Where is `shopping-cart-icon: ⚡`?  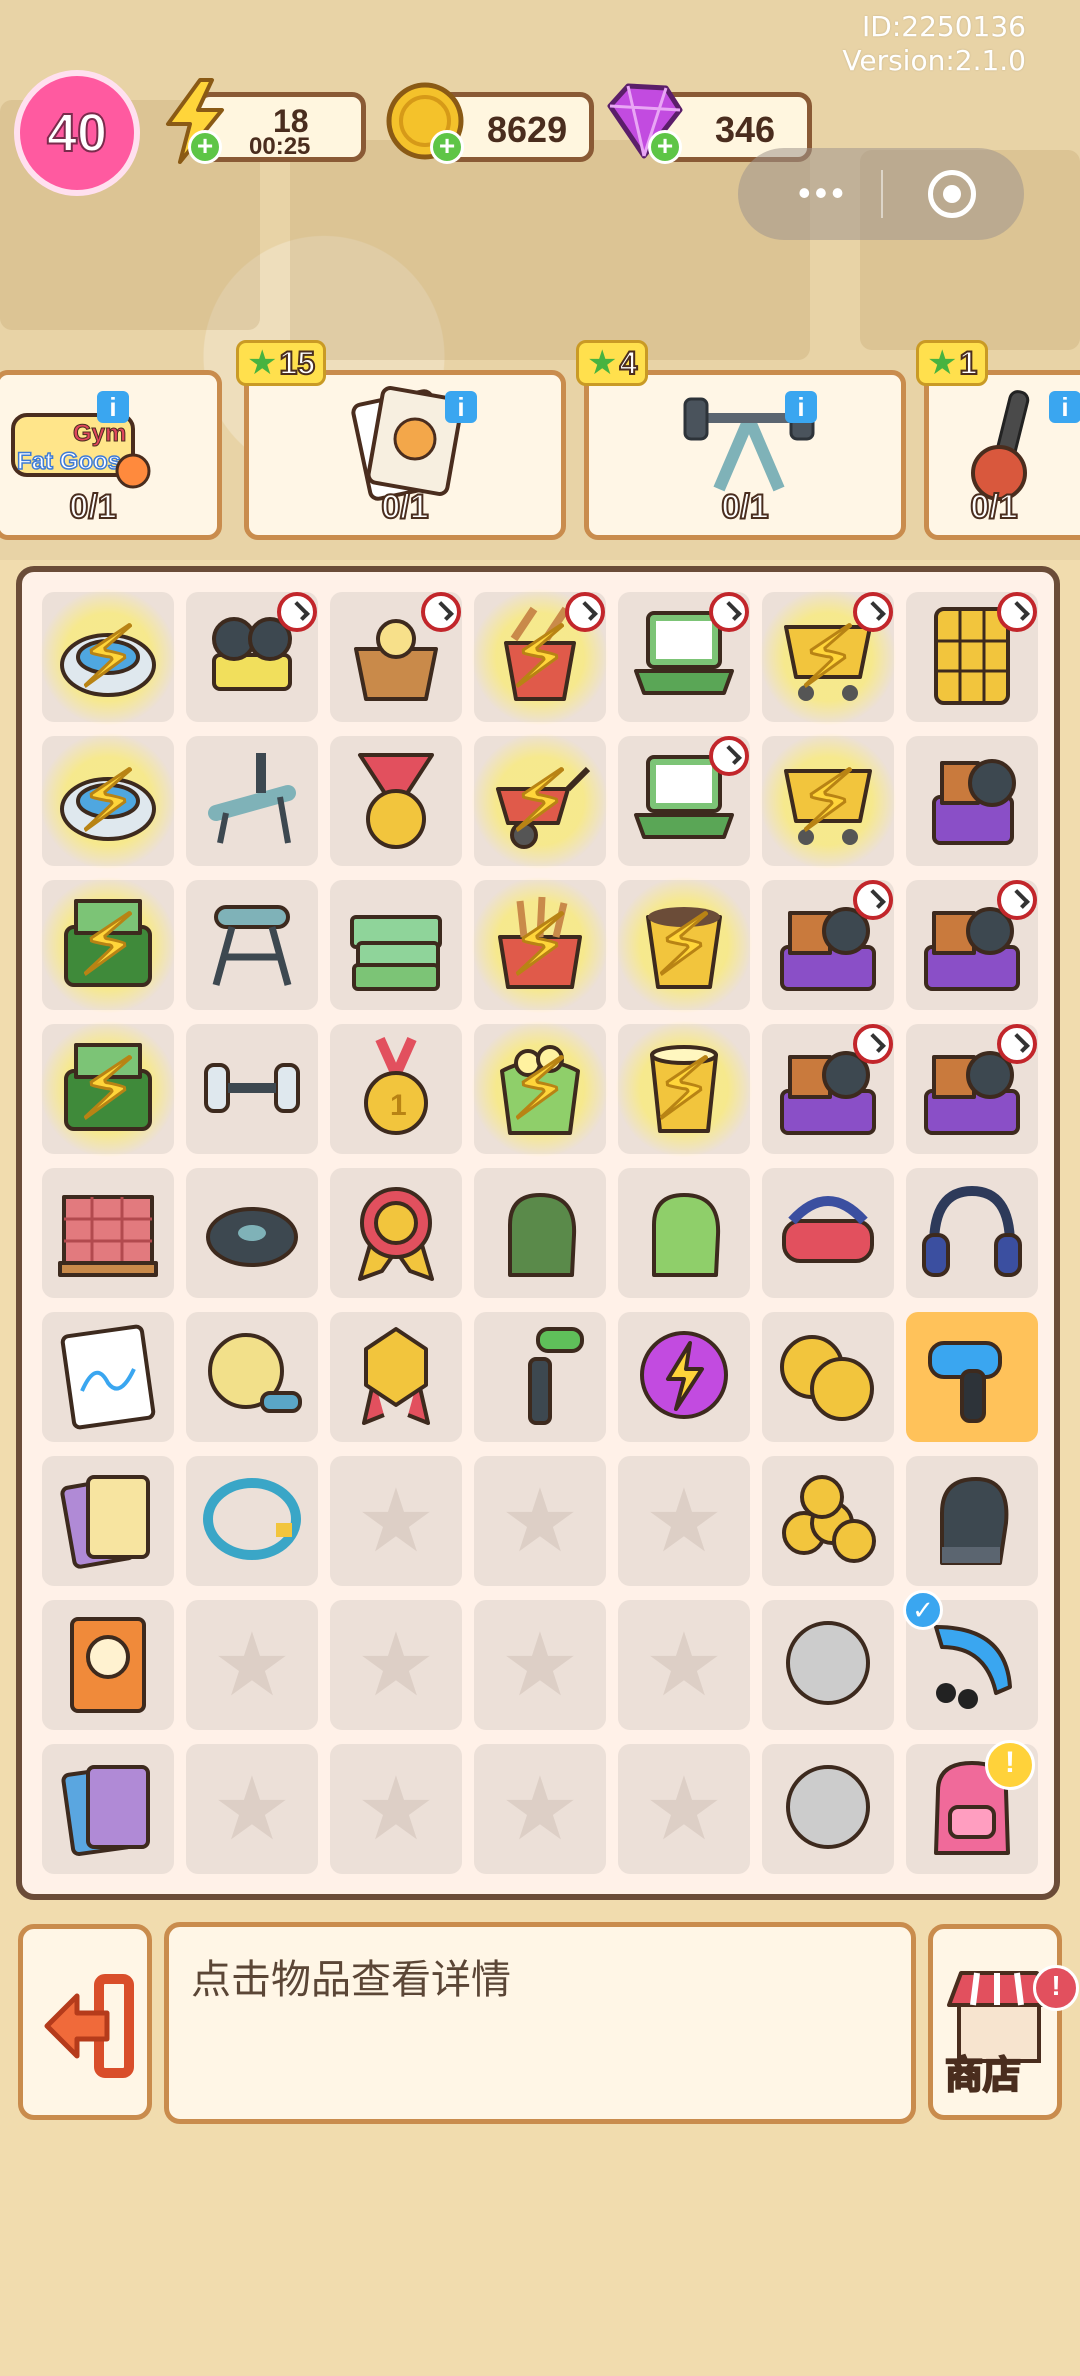
shopping-cart-icon: ⚡ is located at coordinates (828, 801).